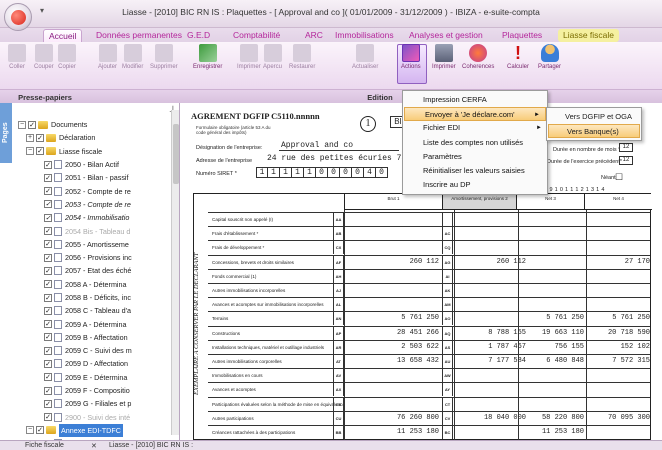 The height and width of the screenshot is (450, 662). What do you see at coordinates (95, 323) in the screenshot?
I see `tree-node: ✓ 2059 A - Détermina` at bounding box center [95, 323].